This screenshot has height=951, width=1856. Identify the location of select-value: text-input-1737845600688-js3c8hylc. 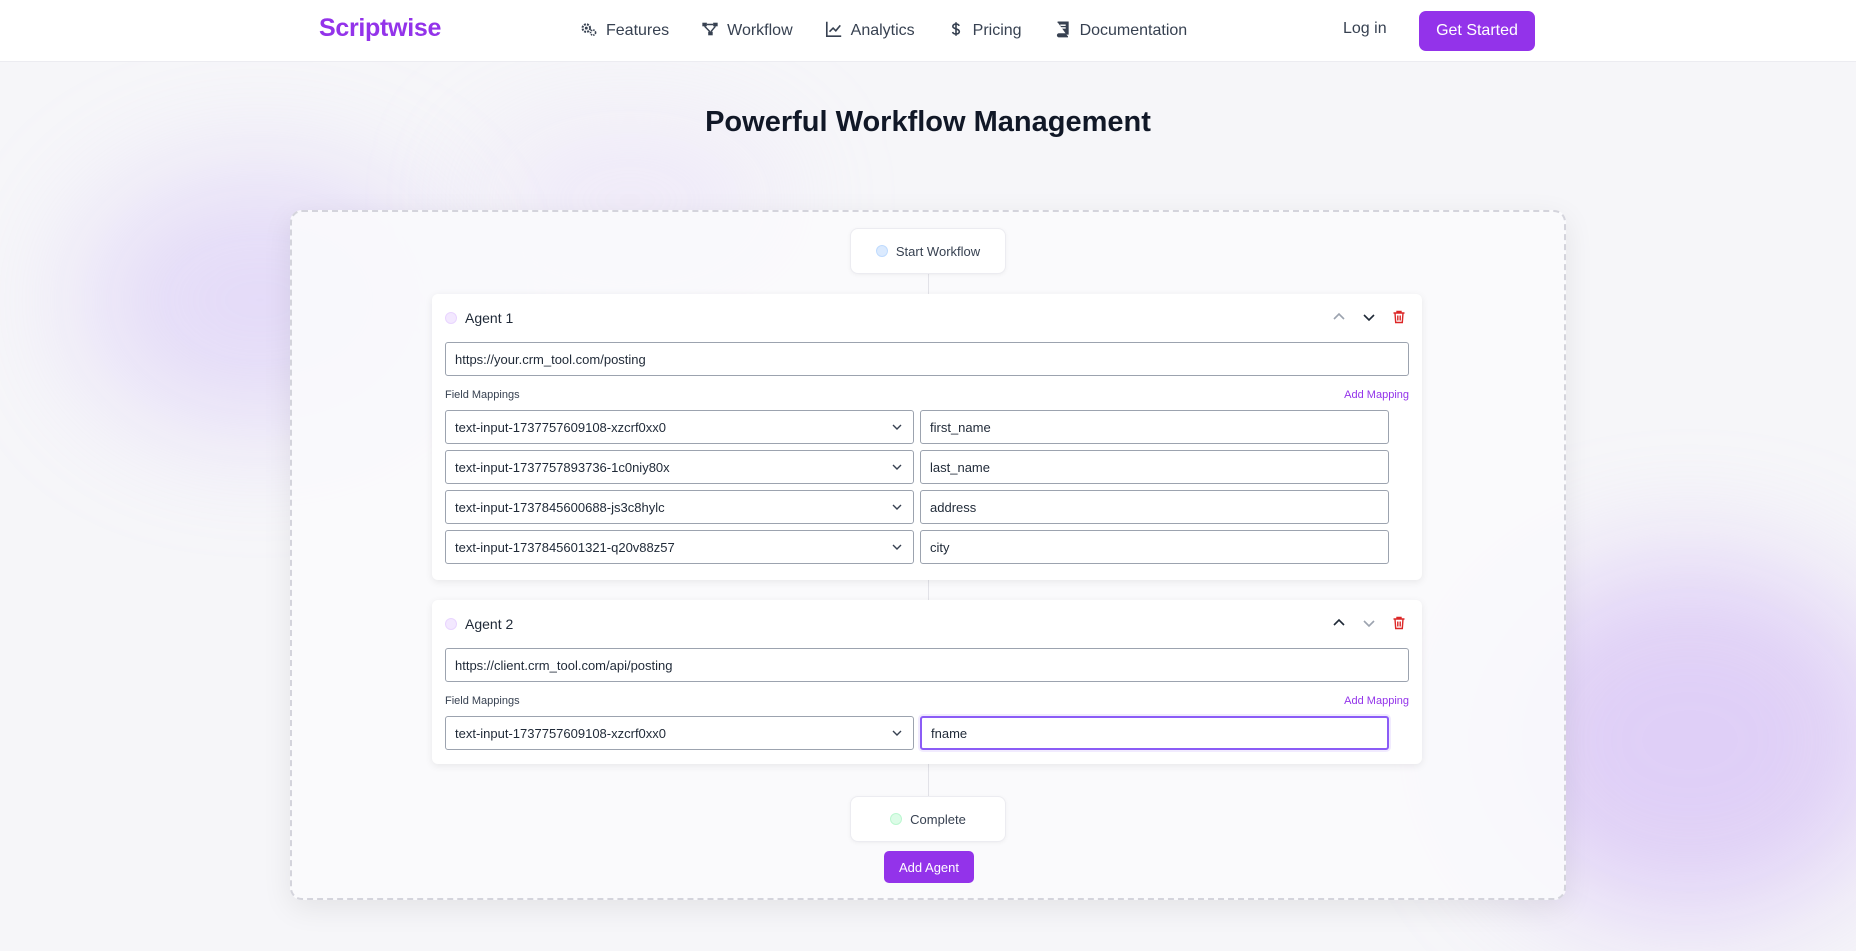
(560, 507).